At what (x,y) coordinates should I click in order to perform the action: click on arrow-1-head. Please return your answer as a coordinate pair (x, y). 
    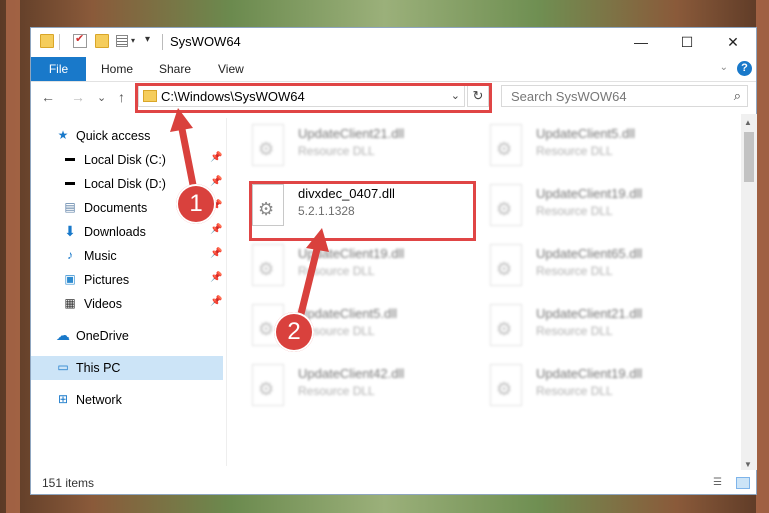
    Looking at the image, I should click on (181, 120).